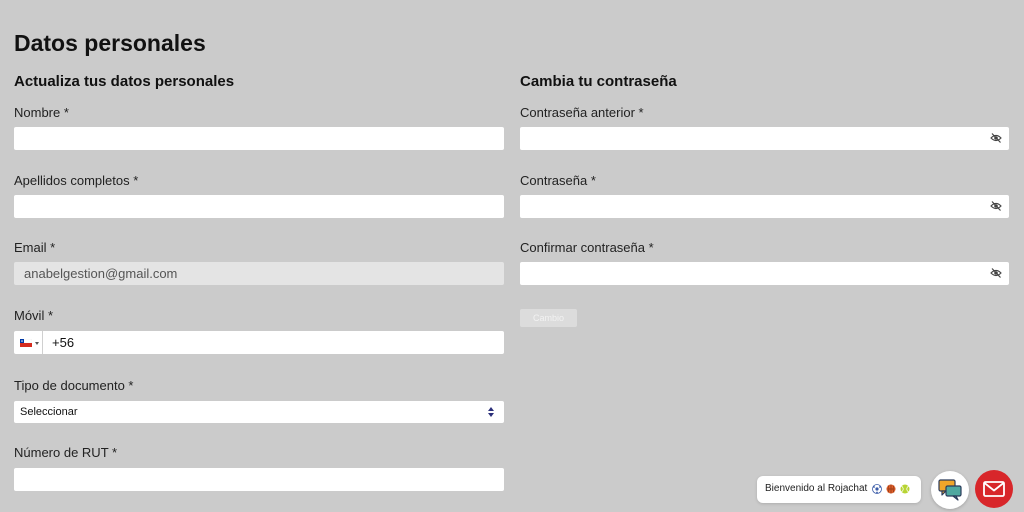 The width and height of the screenshot is (1024, 512). I want to click on email-label: Email *, so click(35, 247).